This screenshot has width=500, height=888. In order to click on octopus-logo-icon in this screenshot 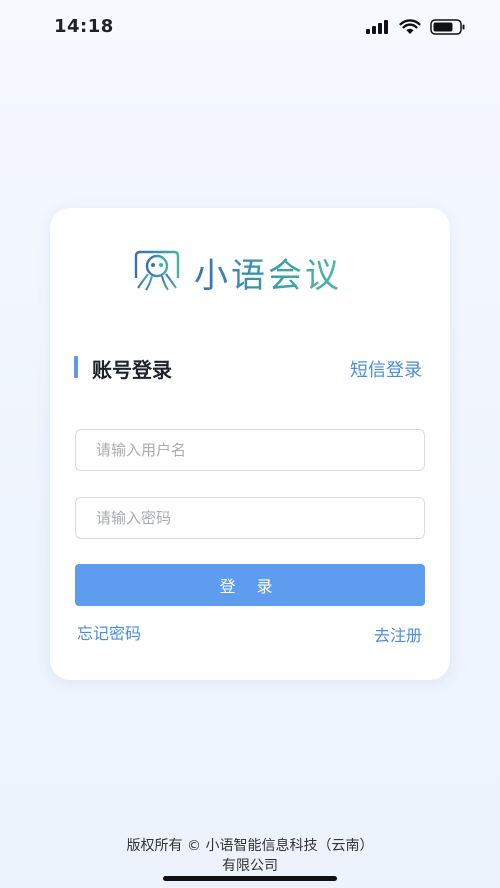, I will do `click(157, 270)`.